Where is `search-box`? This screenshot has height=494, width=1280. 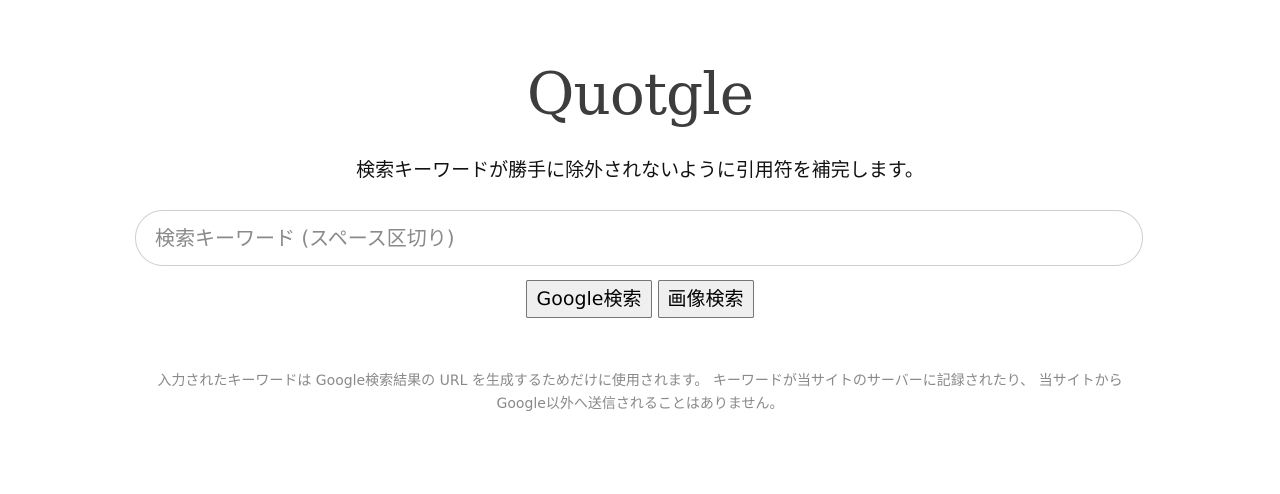
search-box is located at coordinates (639, 238).